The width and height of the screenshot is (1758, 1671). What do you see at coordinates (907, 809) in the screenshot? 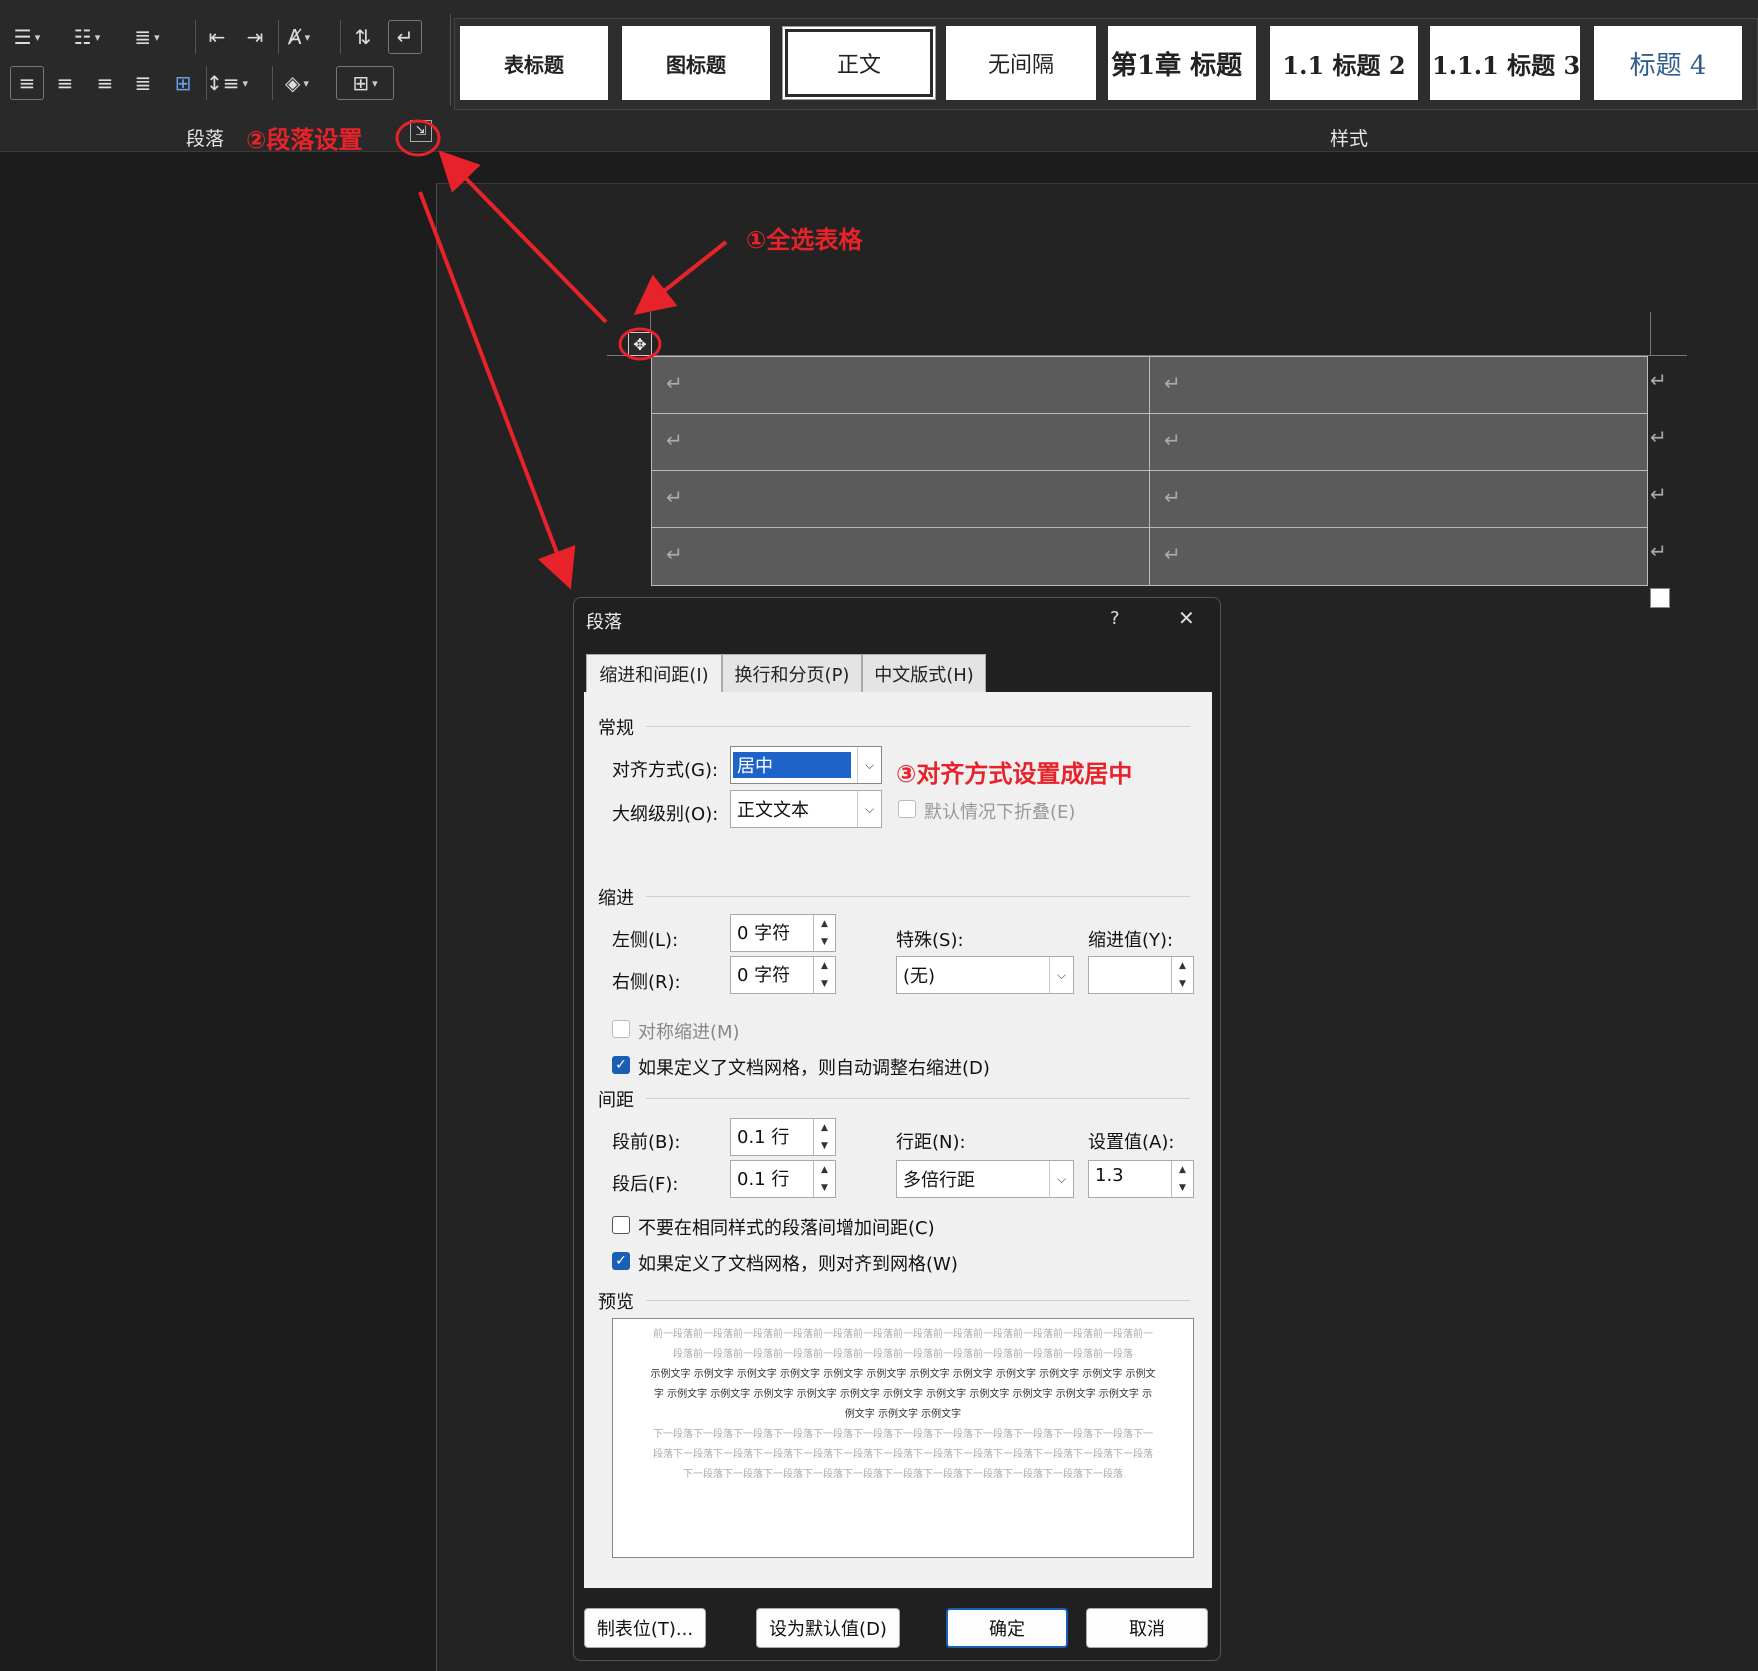
I see `collapse-checkbox` at bounding box center [907, 809].